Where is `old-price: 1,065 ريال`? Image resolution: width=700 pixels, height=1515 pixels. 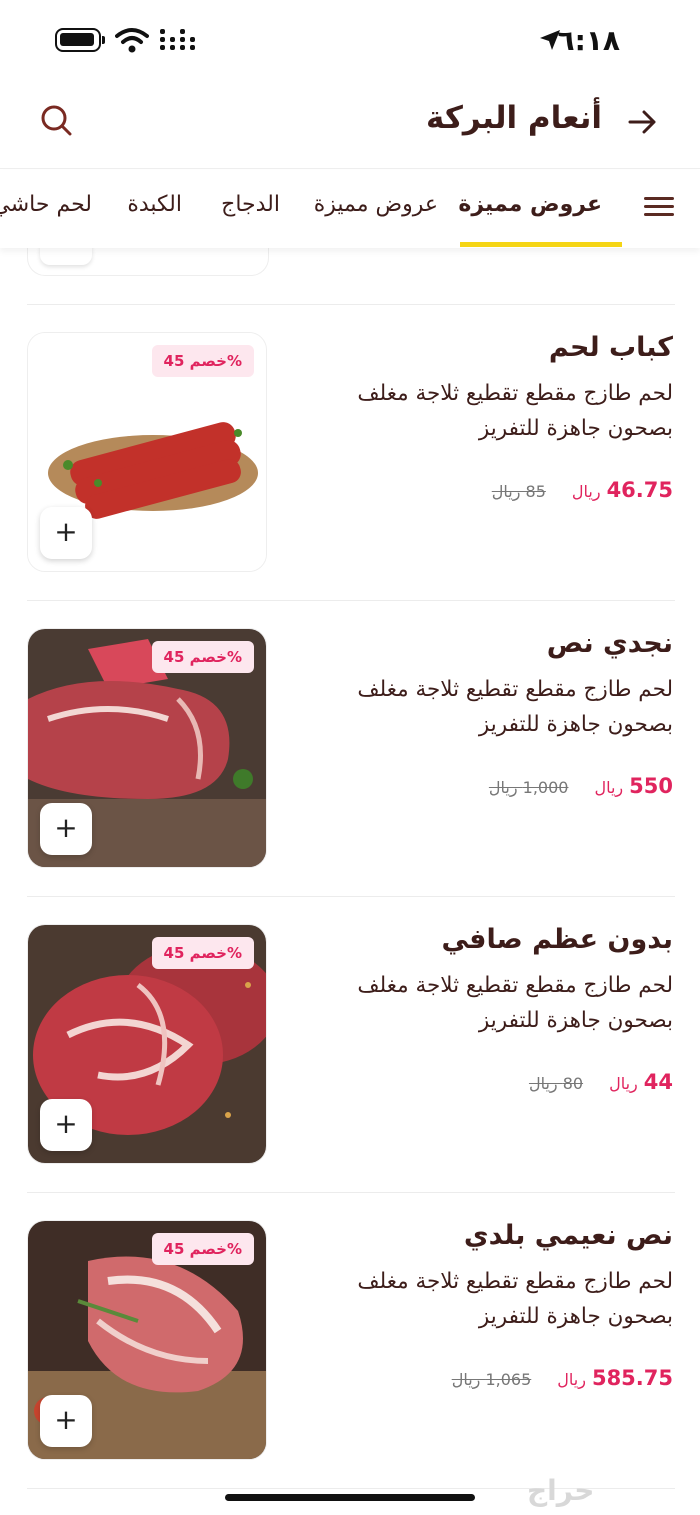 old-price: 1,065 ريال is located at coordinates (491, 1379).